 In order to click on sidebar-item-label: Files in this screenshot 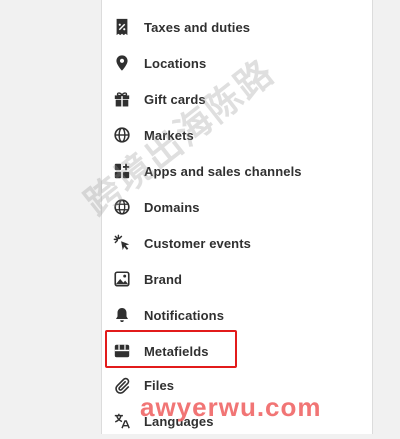, I will do `click(159, 385)`.